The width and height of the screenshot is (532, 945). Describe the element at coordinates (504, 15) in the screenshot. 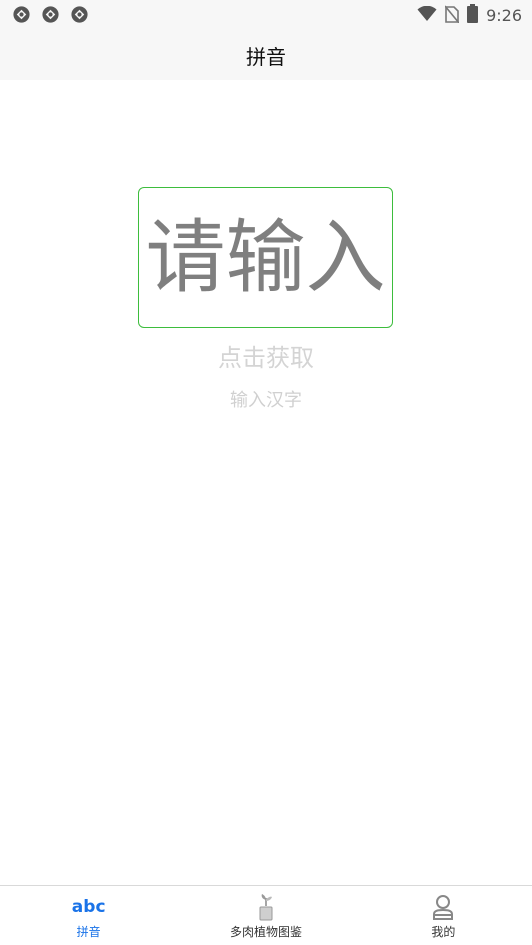

I see `status-time: 9:26` at that location.